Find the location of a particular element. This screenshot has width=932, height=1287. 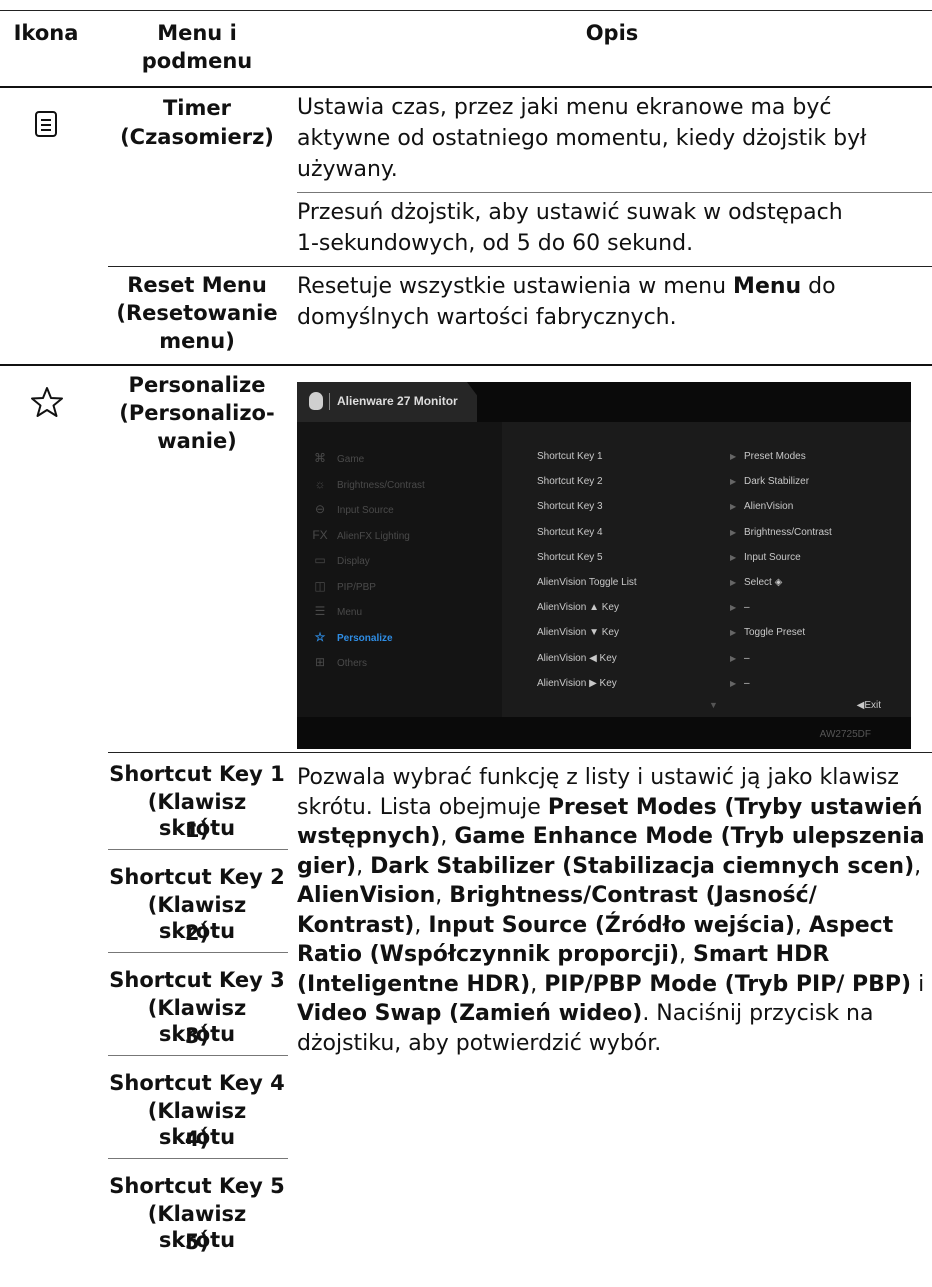

header-menu-col-line1: Menu i is located at coordinates (197, 33).